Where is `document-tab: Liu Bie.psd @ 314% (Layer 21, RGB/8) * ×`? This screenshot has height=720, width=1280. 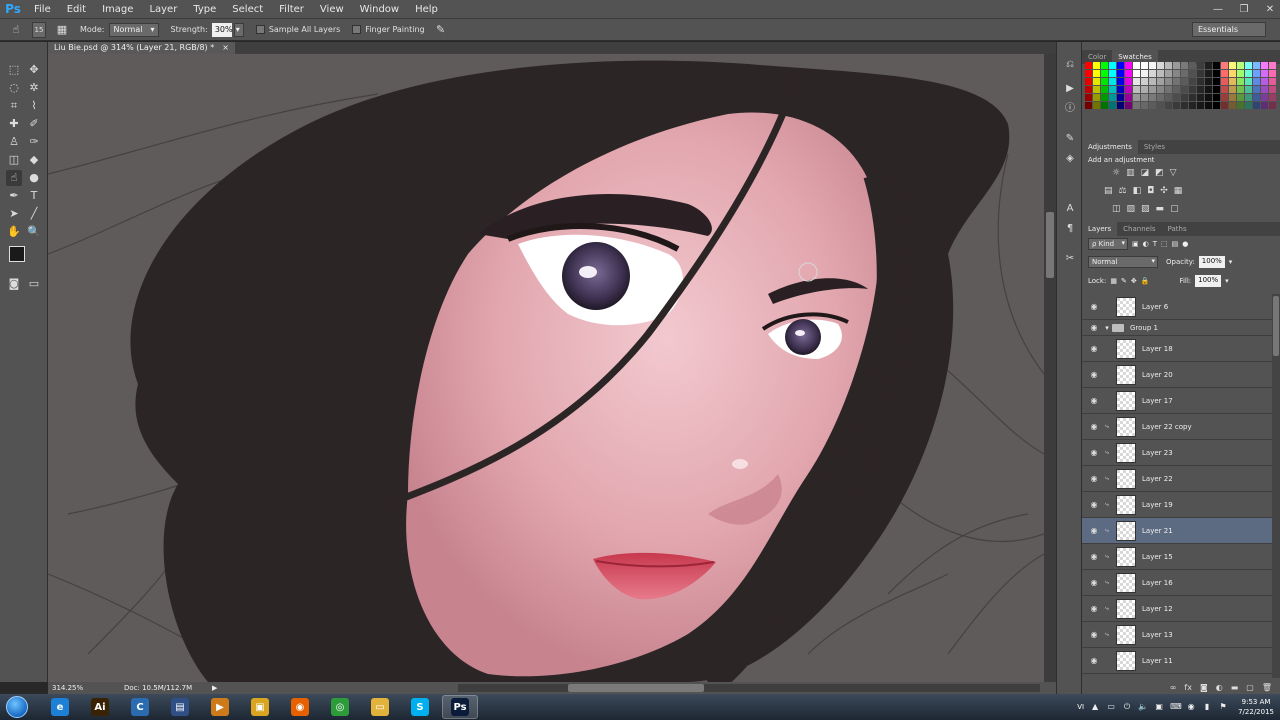 document-tab: Liu Bie.psd @ 314% (Layer 21, RGB/8) * × is located at coordinates (141, 48).